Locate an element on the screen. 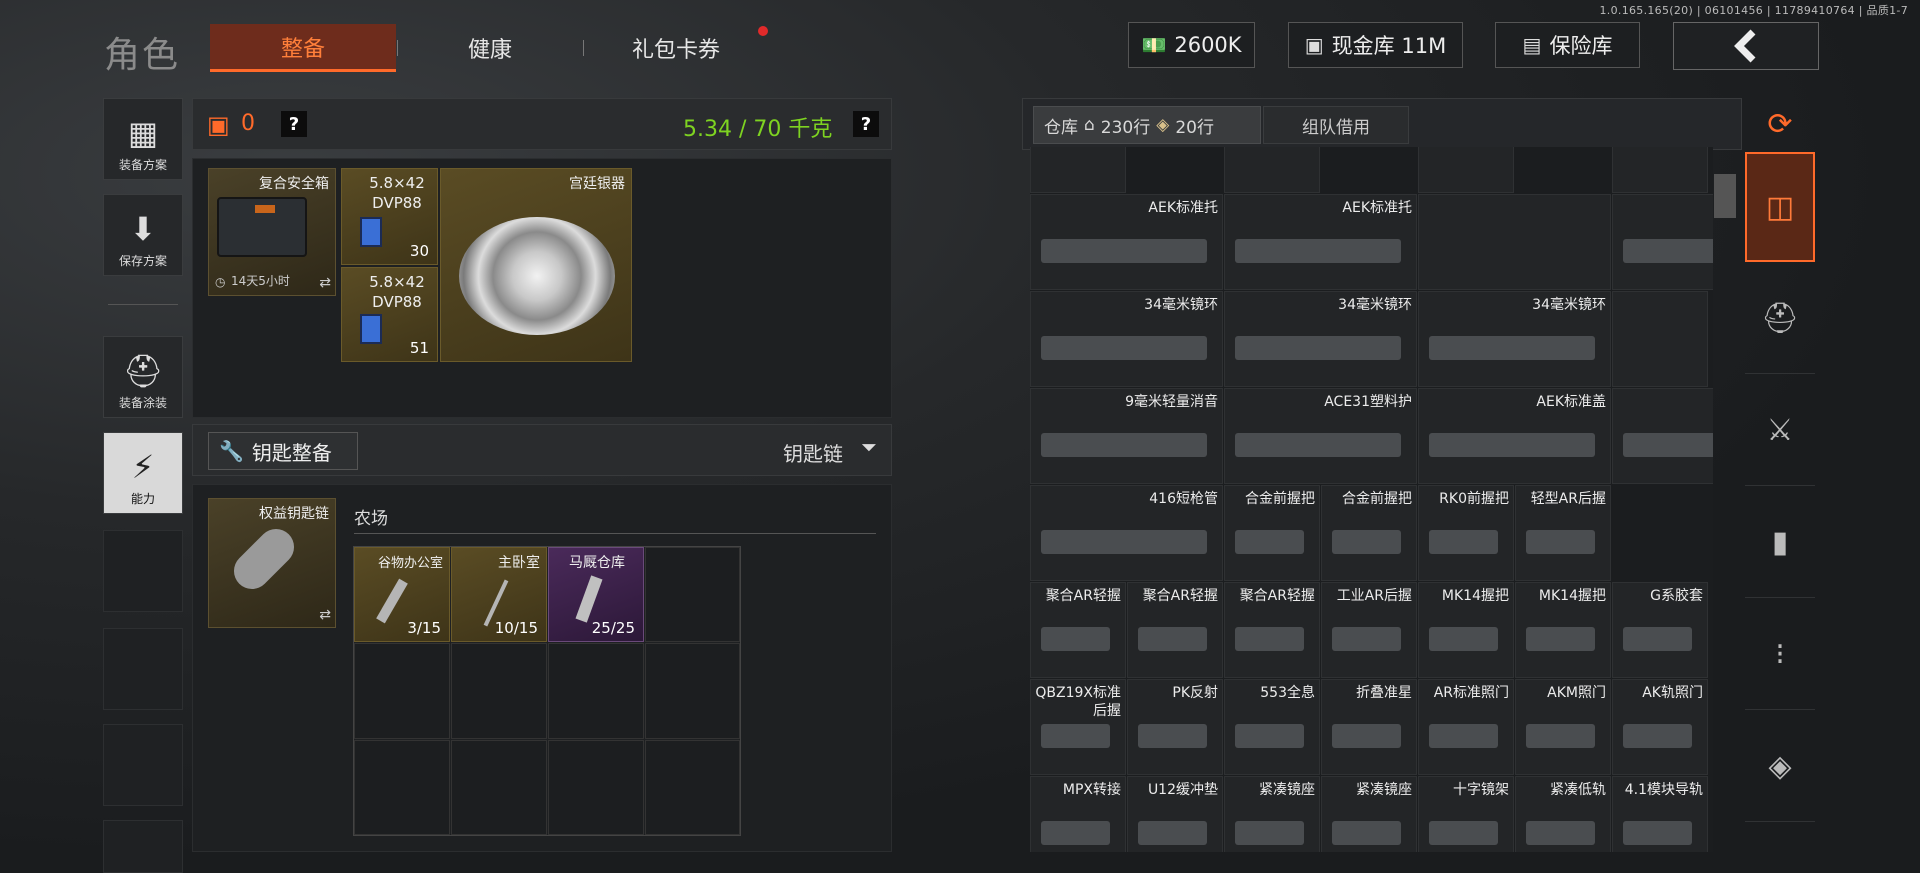  warehouse-item: AR标准照门 is located at coordinates (1466, 727).